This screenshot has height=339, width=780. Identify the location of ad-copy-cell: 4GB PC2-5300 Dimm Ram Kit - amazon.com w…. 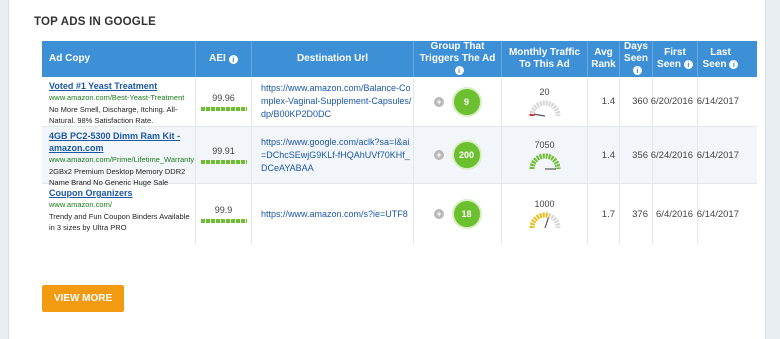
(119, 157).